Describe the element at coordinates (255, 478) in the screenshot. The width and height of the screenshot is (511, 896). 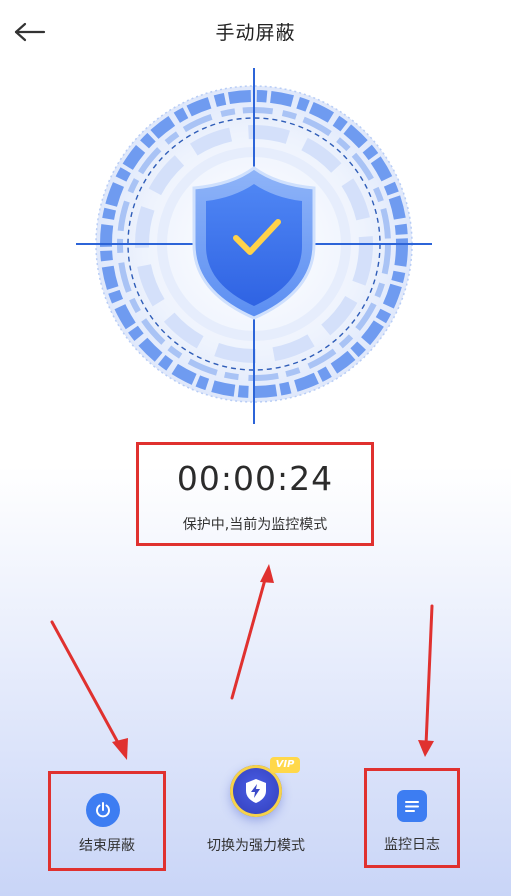
I see `elapsed-timer: 00:00:24` at that location.